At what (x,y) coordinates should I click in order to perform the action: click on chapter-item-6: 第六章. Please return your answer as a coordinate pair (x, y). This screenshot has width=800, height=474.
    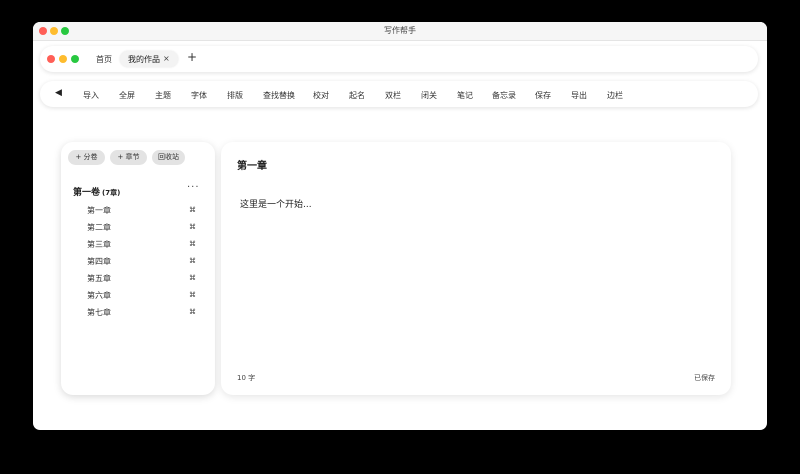
    Looking at the image, I should click on (99, 295).